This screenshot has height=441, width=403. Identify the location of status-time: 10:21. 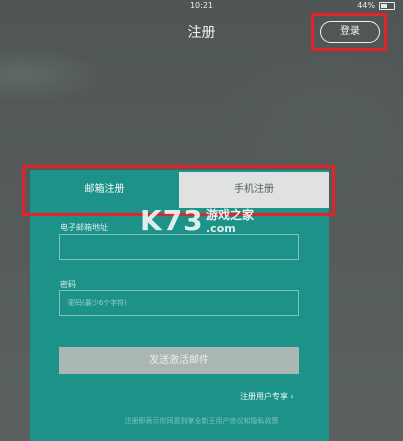
(201, 5).